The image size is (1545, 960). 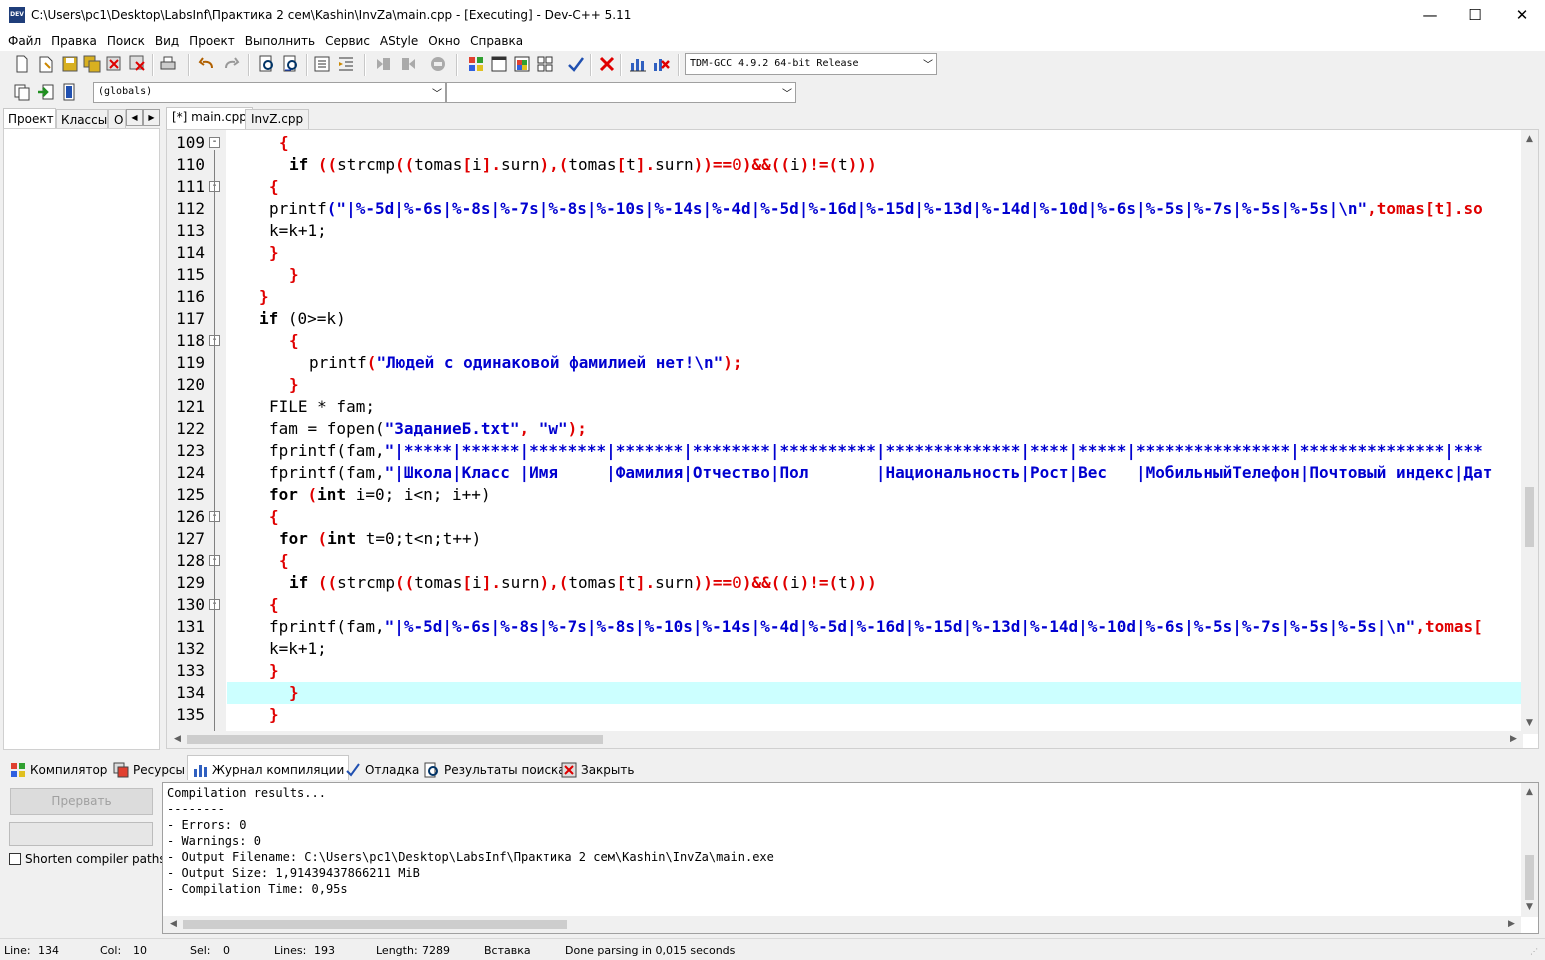 I want to click on compiler-select: TDM-GCC 4.9.2 64-bit Release ﹀, so click(x=811, y=64).